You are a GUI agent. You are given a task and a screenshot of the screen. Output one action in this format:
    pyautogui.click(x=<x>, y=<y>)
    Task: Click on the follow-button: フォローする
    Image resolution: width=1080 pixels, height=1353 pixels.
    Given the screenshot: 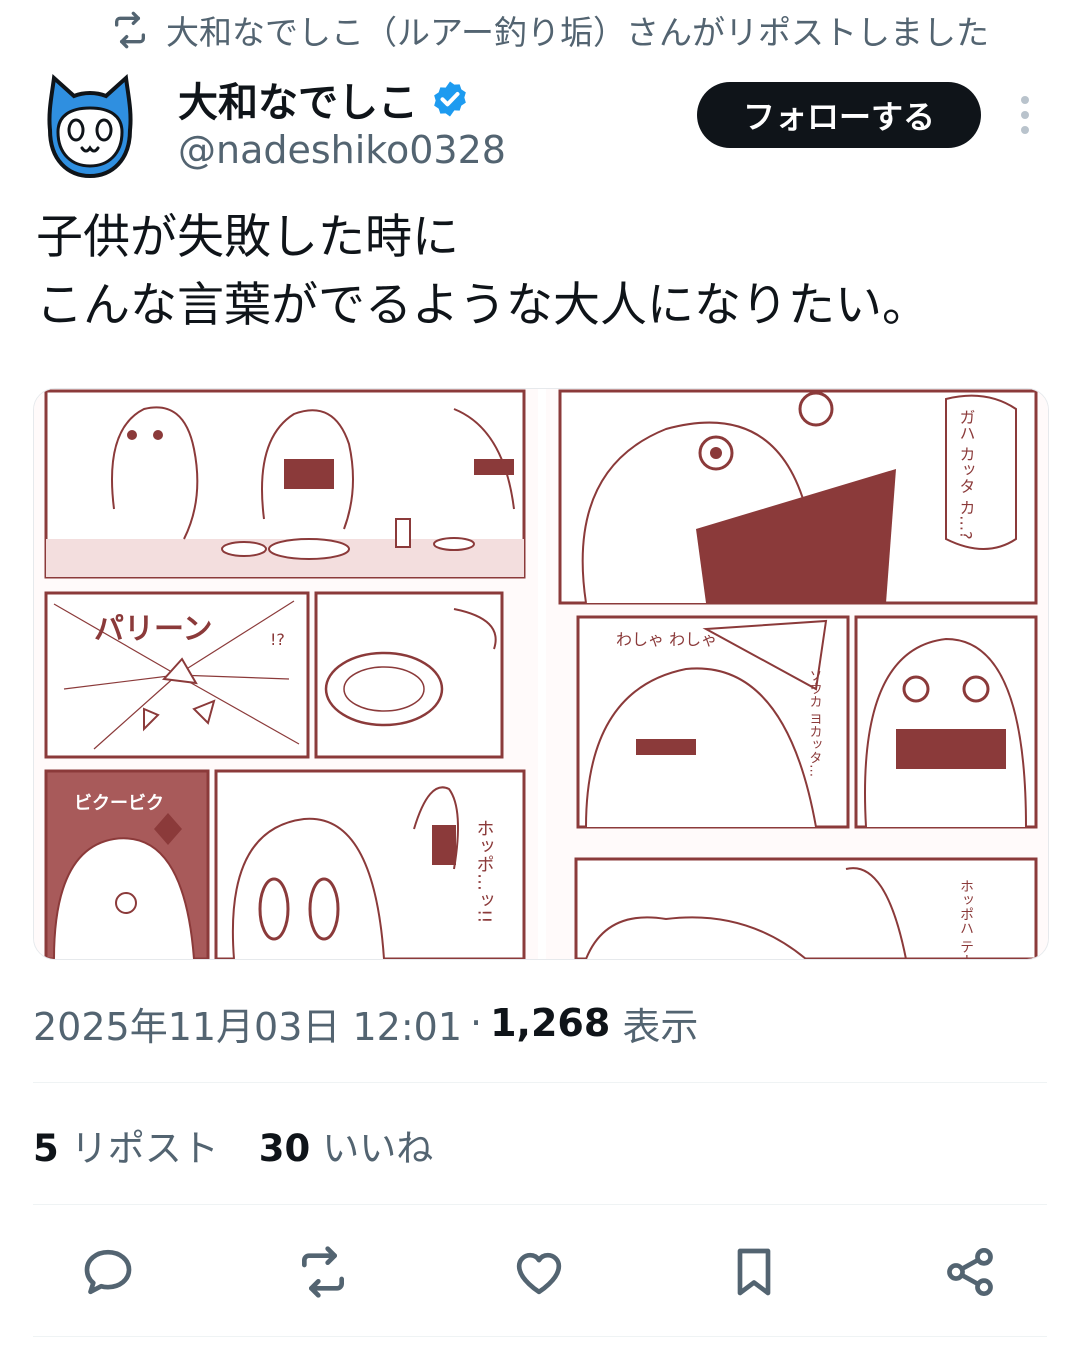 What is the action you would take?
    pyautogui.click(x=839, y=115)
    